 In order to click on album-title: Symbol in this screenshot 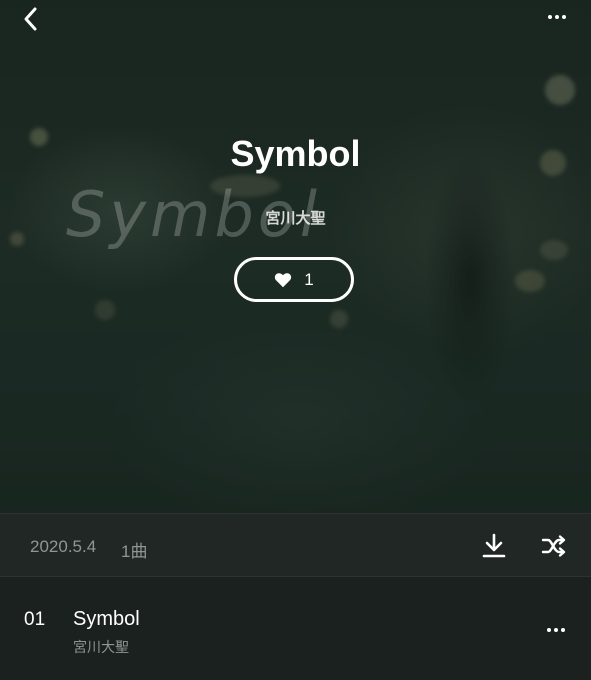, I will do `click(295, 153)`.